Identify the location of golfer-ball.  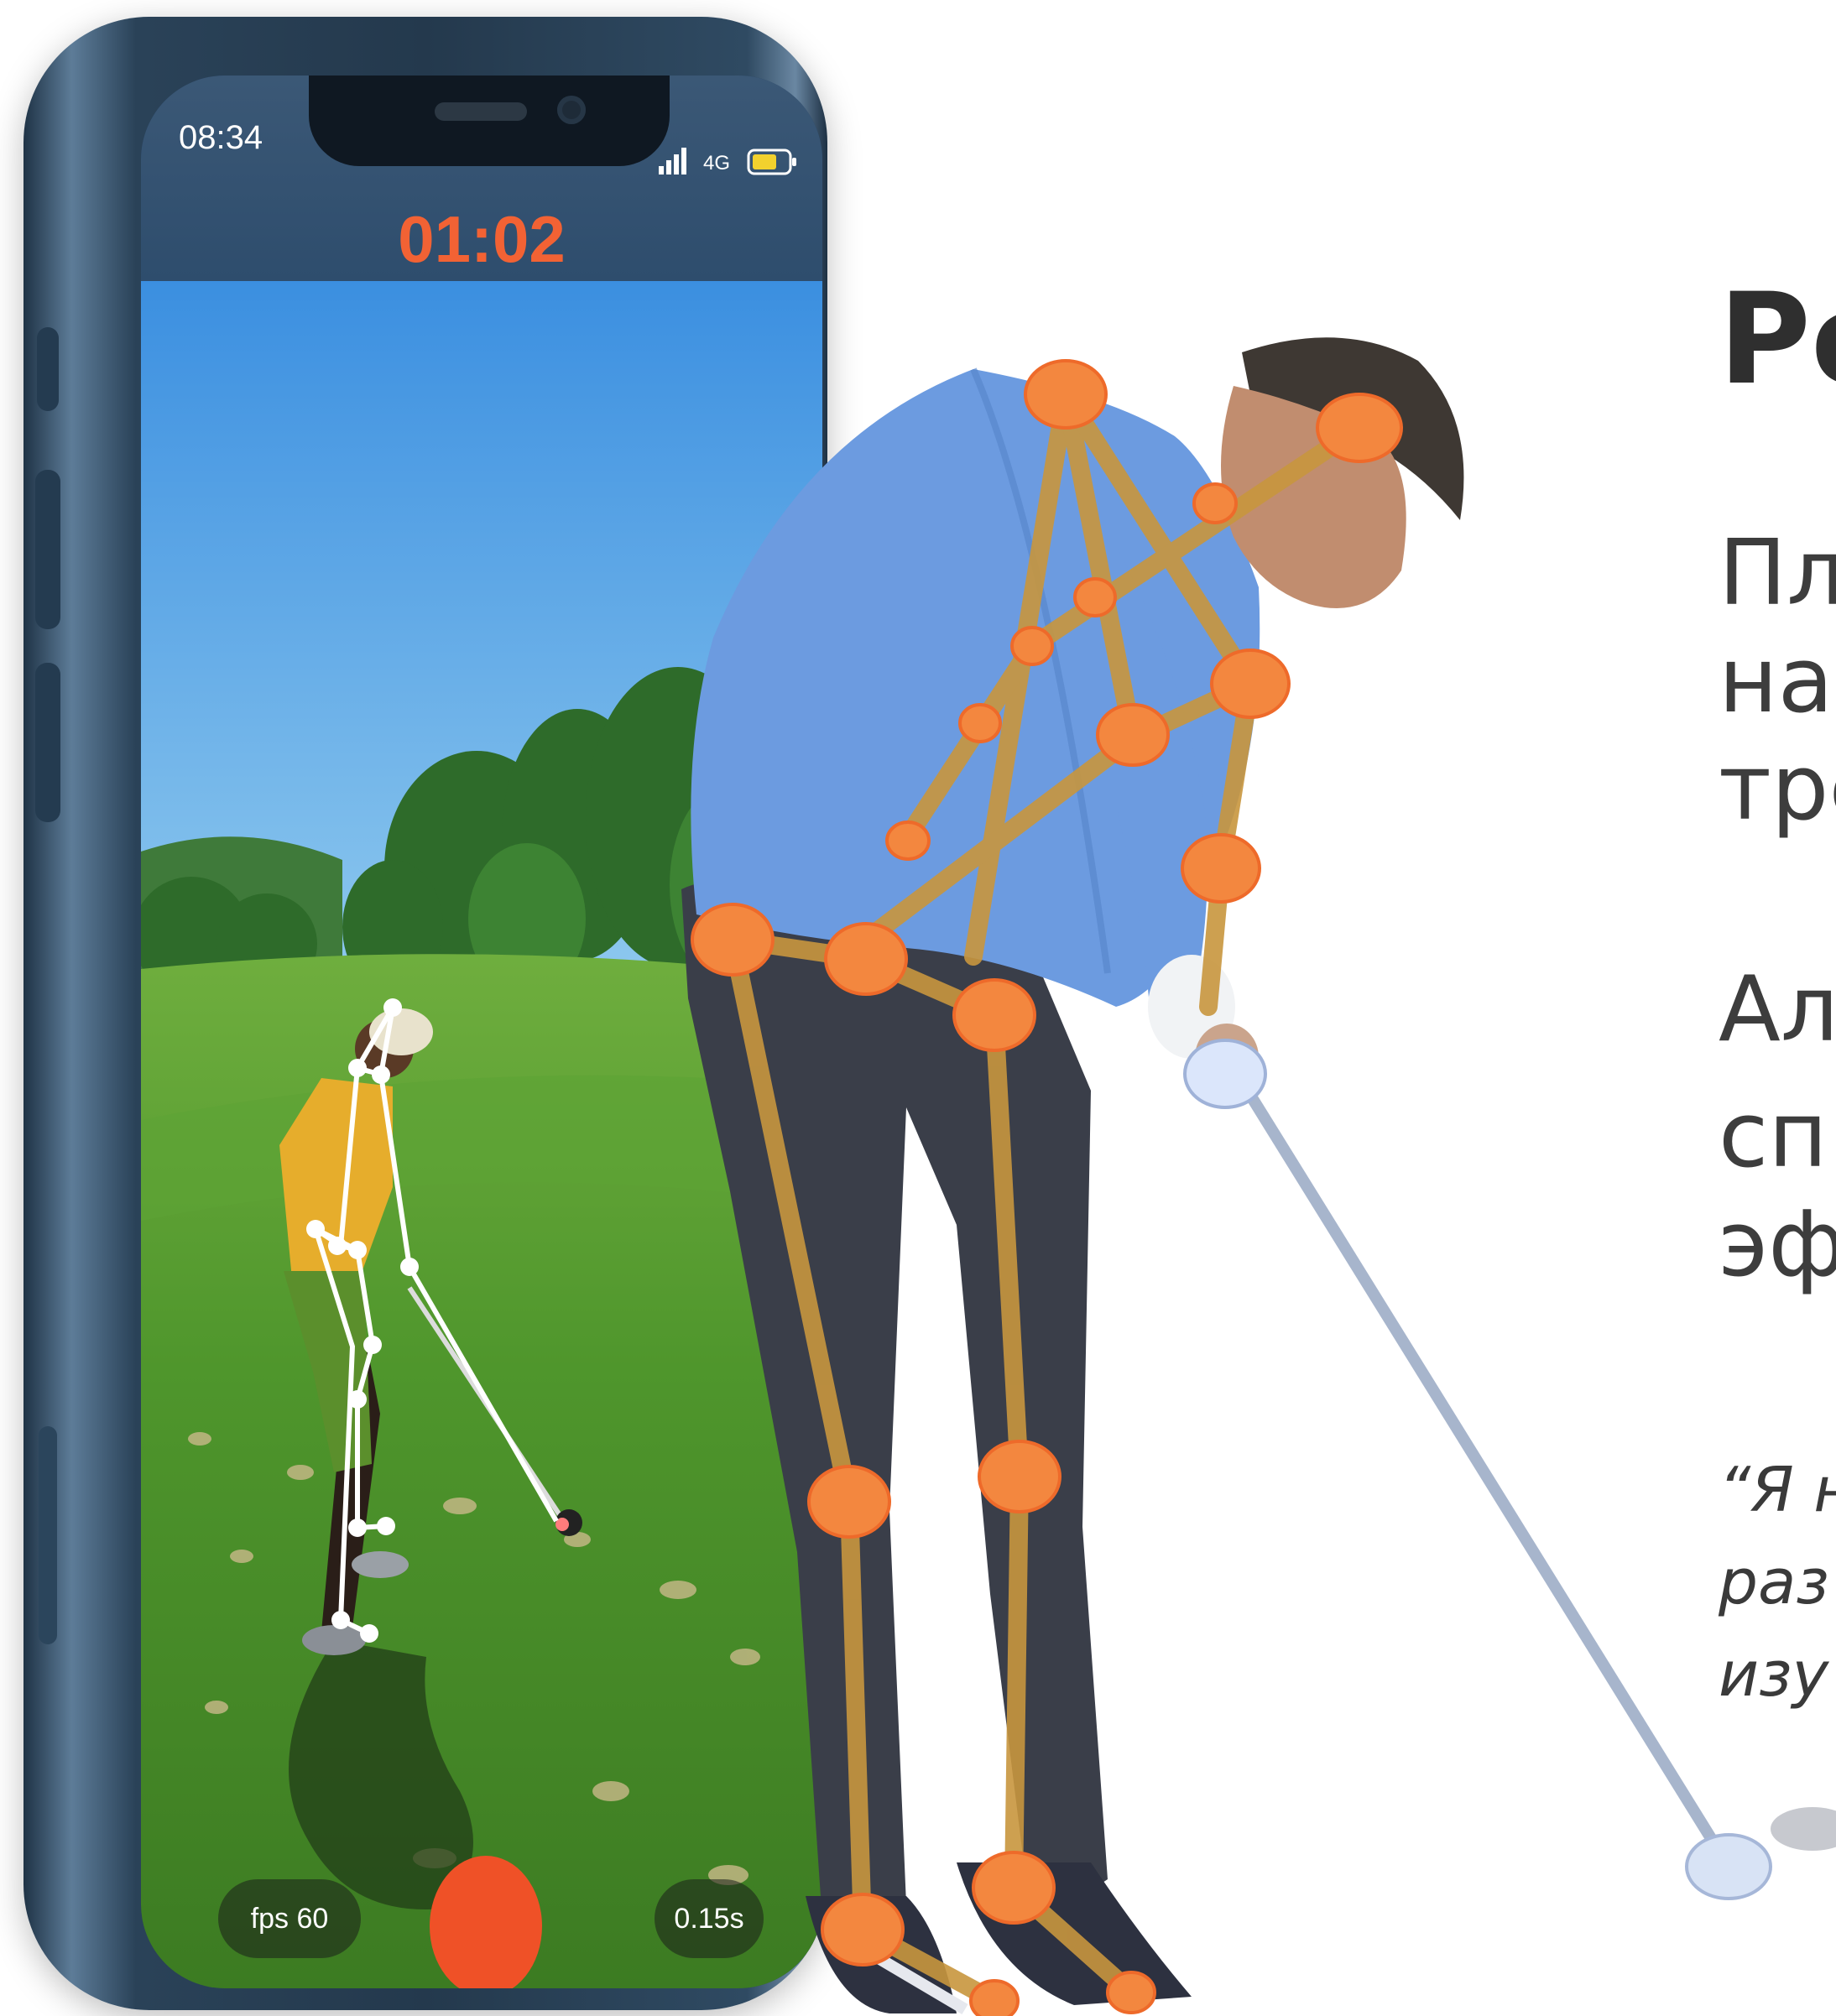
(1728, 1867).